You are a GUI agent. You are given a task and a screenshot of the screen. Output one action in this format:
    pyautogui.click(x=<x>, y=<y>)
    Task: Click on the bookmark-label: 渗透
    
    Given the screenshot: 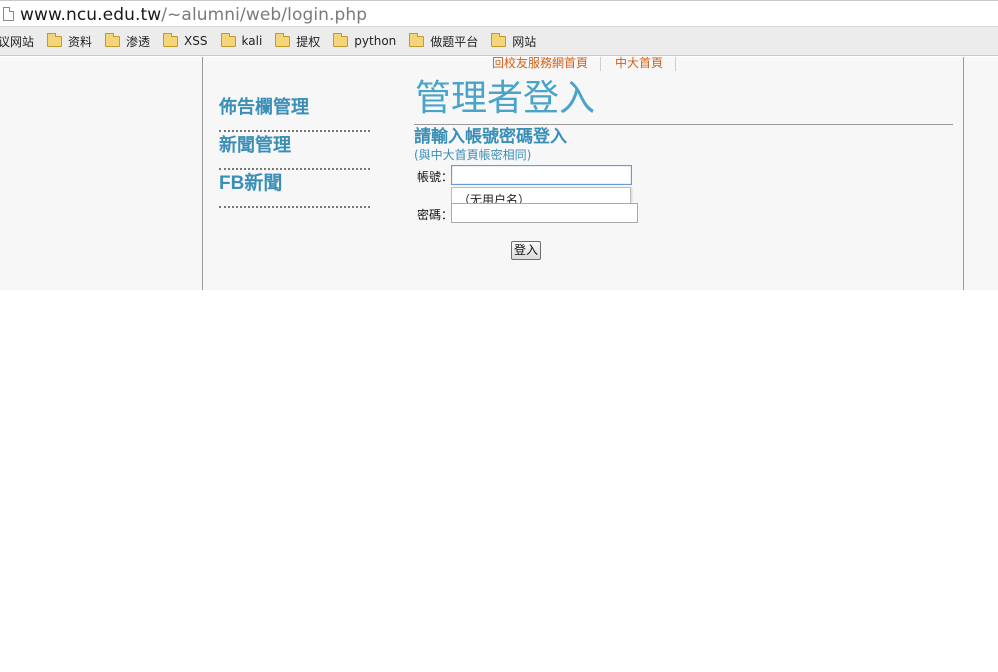 What is the action you would take?
    pyautogui.click(x=138, y=41)
    